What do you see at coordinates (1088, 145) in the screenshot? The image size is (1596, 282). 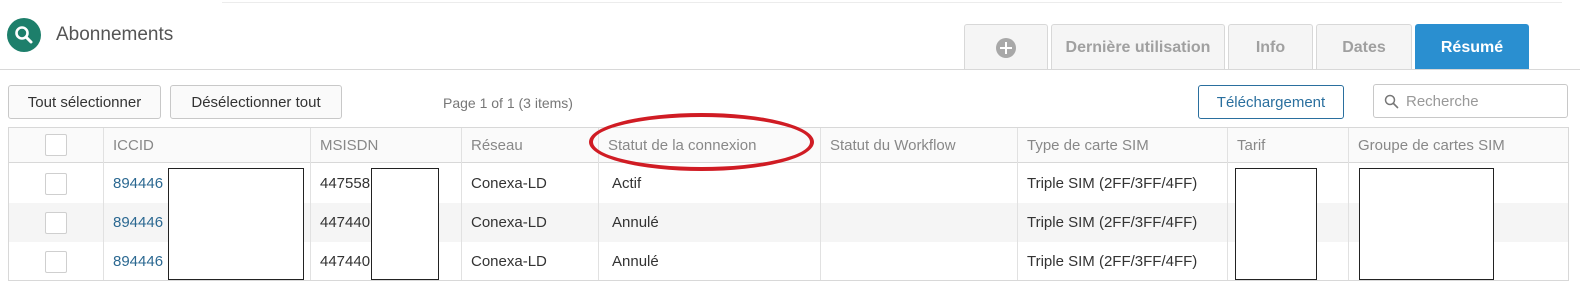 I see `column-header-type-carte-sim: Type de carte SIM` at bounding box center [1088, 145].